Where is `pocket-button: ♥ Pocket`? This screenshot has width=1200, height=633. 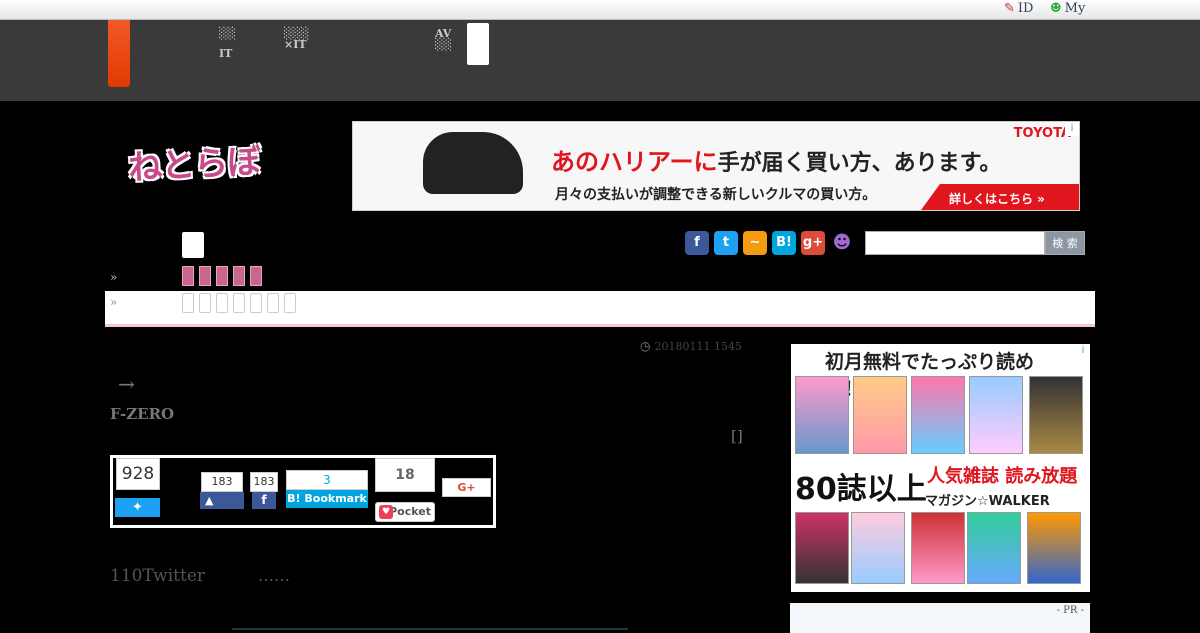 pocket-button: ♥ Pocket is located at coordinates (405, 512).